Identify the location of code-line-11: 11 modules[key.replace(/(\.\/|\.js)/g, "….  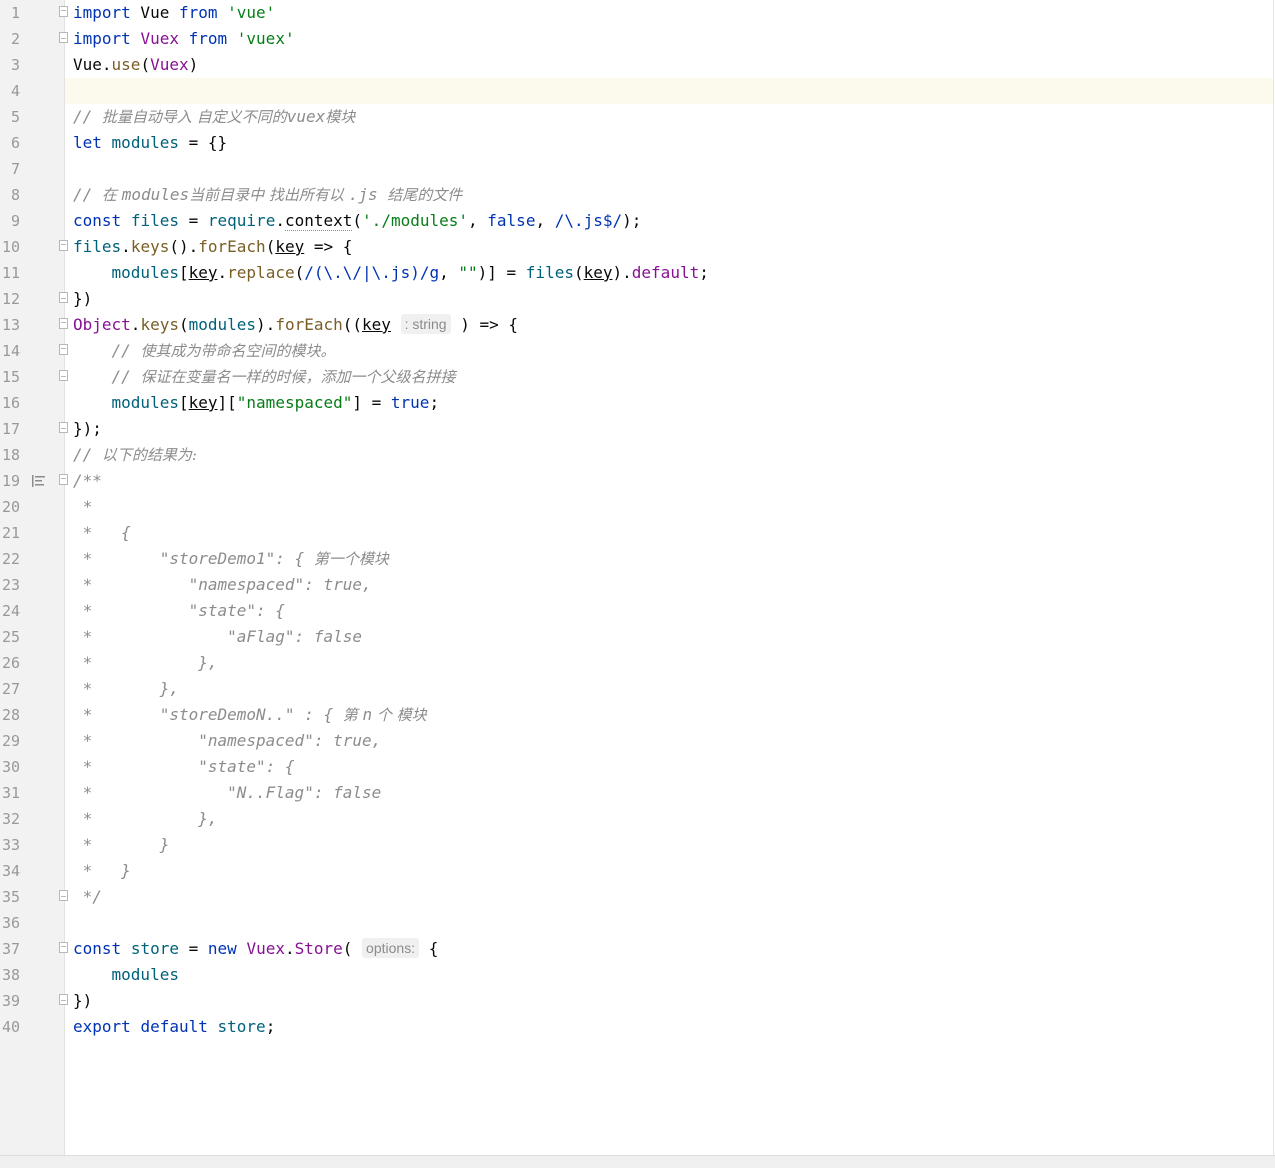
(637, 273).